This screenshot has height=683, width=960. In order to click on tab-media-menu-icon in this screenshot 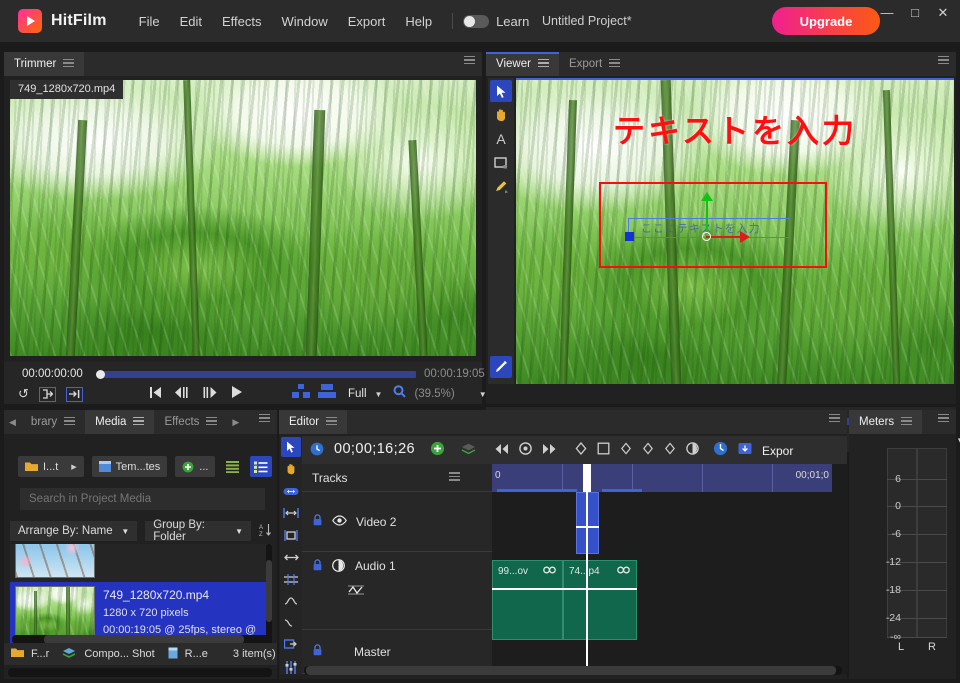, I will do `click(139, 422)`.